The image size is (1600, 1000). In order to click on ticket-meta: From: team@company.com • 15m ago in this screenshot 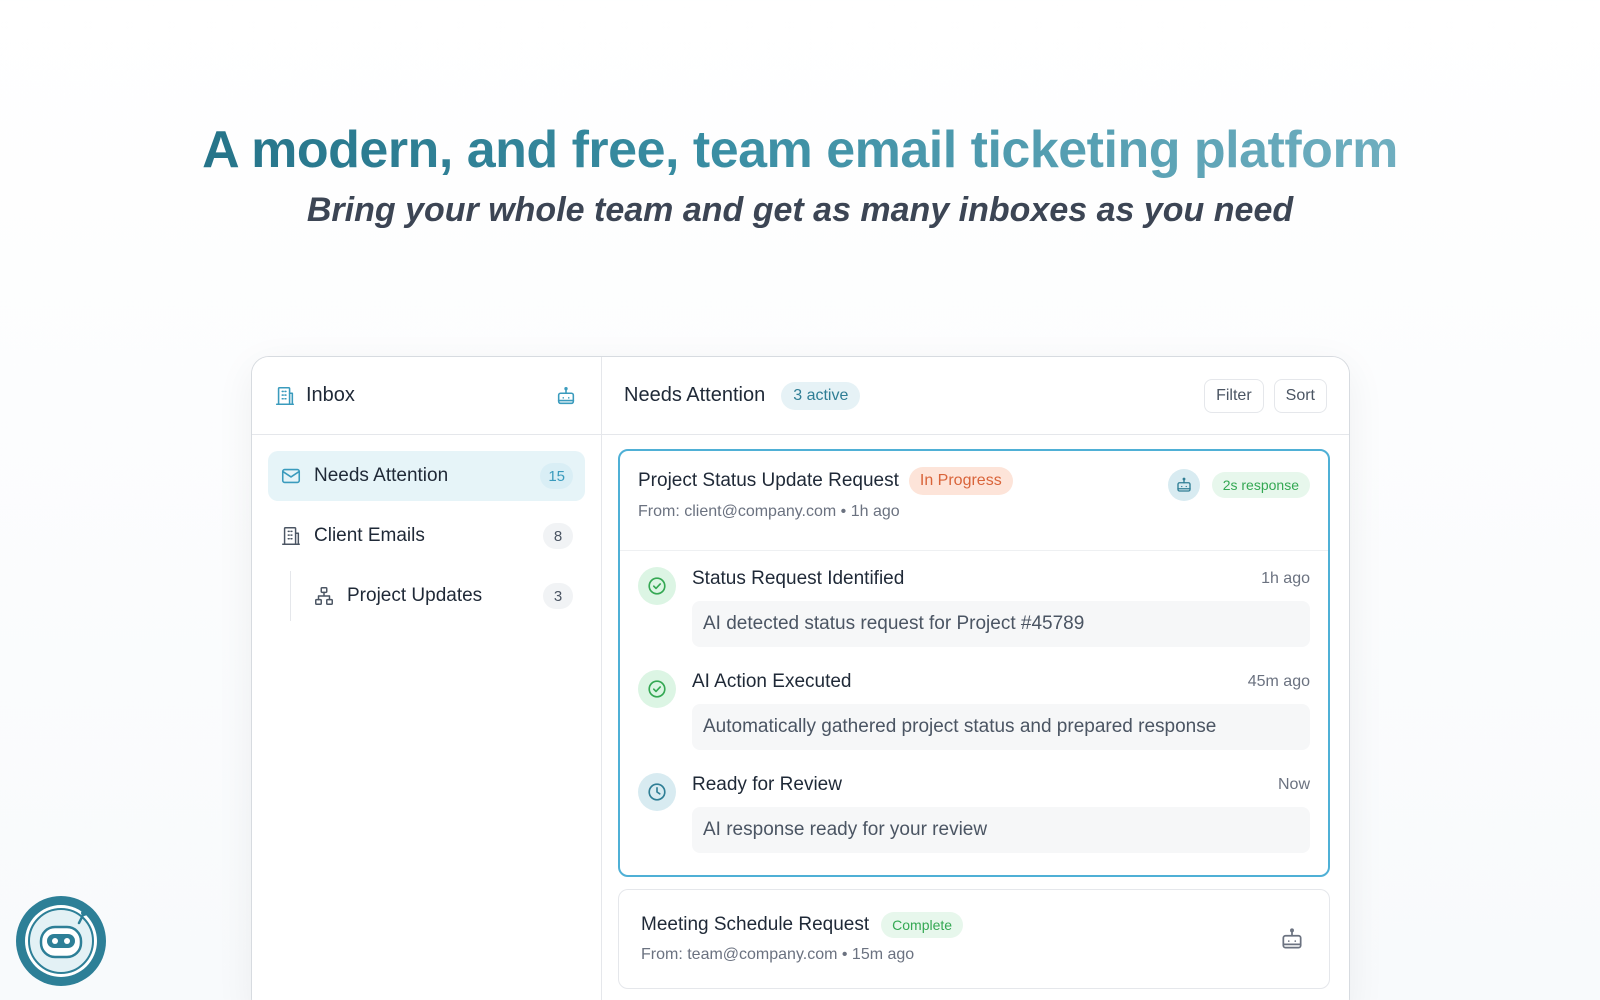, I will do `click(778, 954)`.